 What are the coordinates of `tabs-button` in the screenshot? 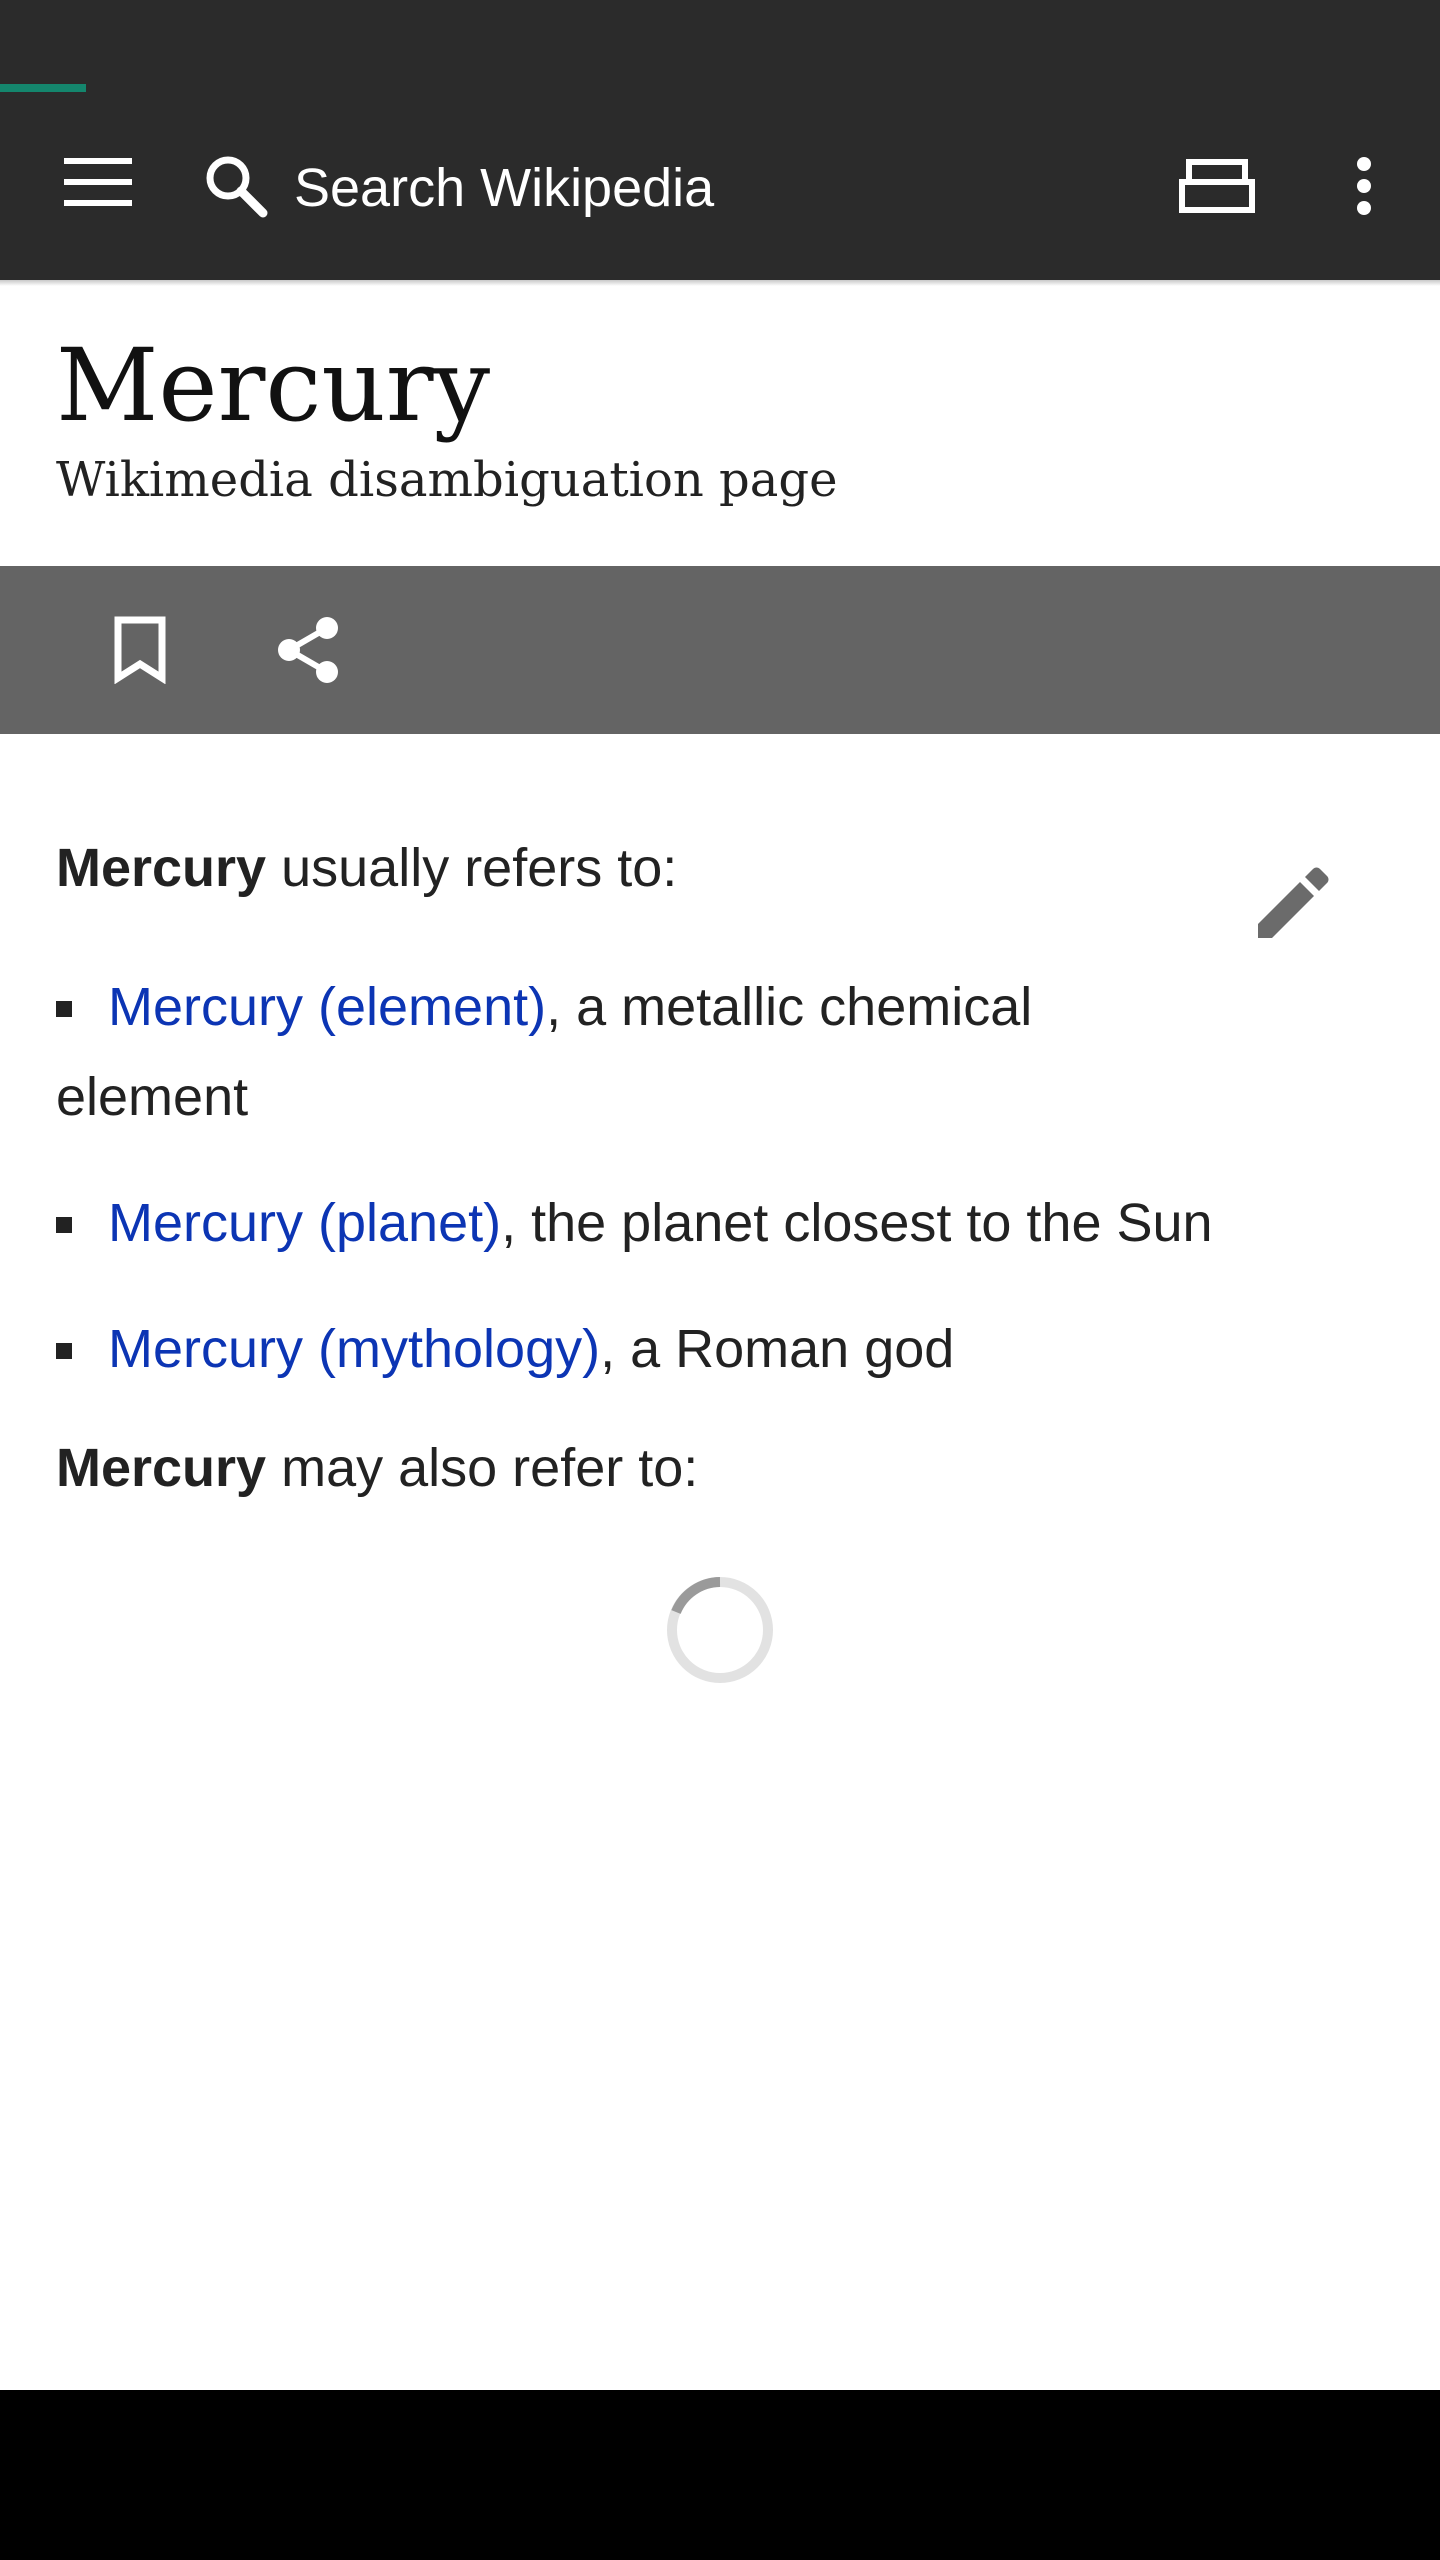 It's located at (1217, 186).